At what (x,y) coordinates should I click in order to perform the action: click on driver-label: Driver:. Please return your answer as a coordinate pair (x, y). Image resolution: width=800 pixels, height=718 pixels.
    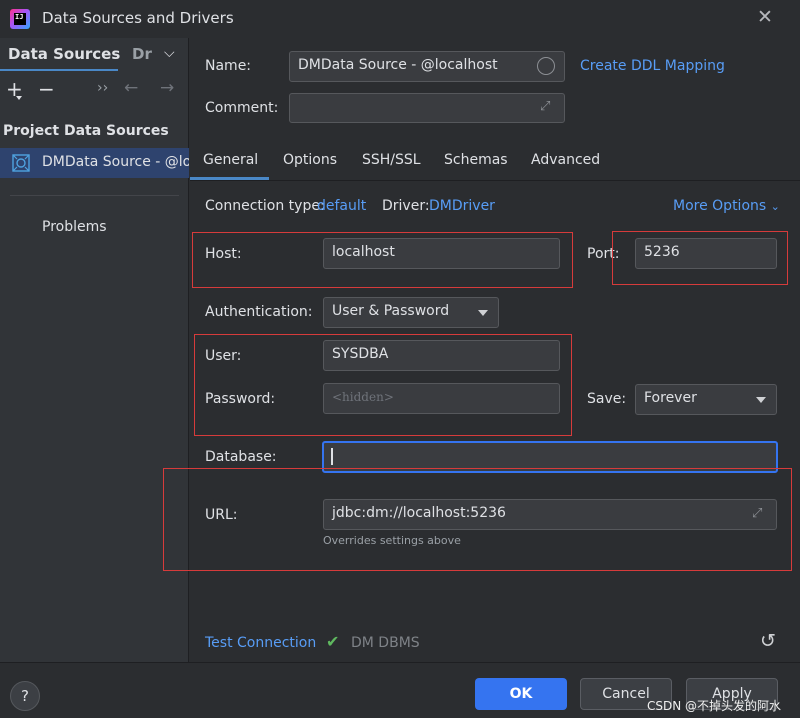
    Looking at the image, I should click on (406, 206).